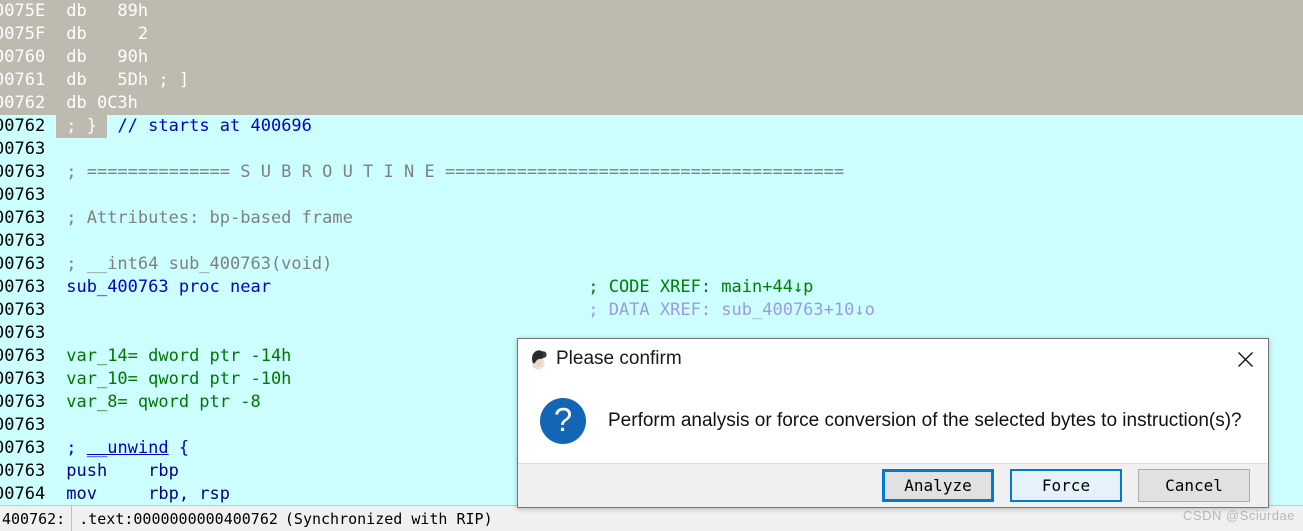  Describe the element at coordinates (767, 287) in the screenshot. I see `xref-target-link: main+44↓p` at that location.